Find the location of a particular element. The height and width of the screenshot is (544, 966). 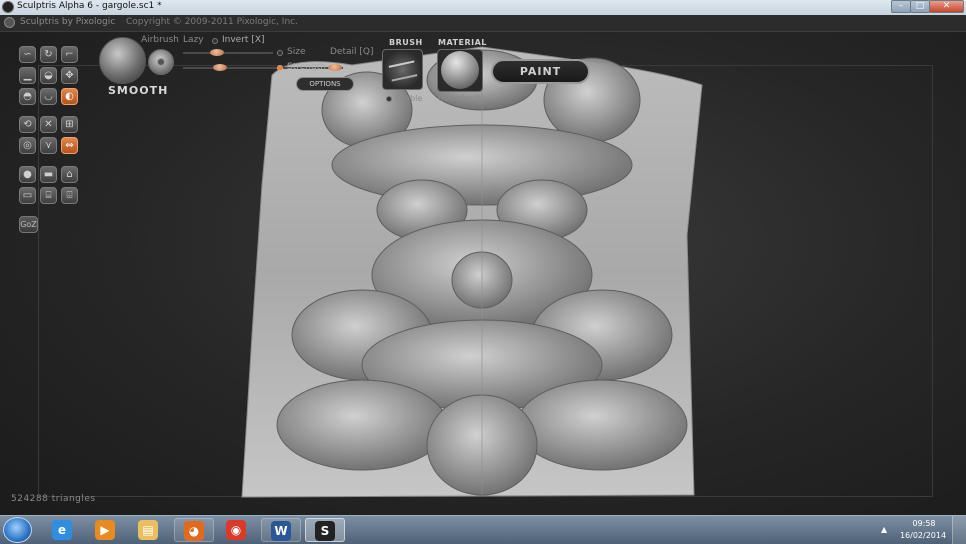

active-tool-name: SMOOTH is located at coordinates (138, 90).